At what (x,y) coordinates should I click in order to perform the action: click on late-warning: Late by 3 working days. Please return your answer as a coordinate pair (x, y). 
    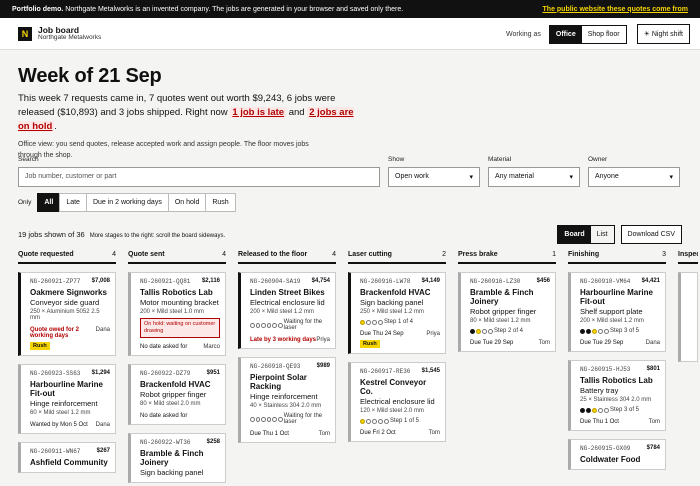
    Looking at the image, I should click on (283, 340).